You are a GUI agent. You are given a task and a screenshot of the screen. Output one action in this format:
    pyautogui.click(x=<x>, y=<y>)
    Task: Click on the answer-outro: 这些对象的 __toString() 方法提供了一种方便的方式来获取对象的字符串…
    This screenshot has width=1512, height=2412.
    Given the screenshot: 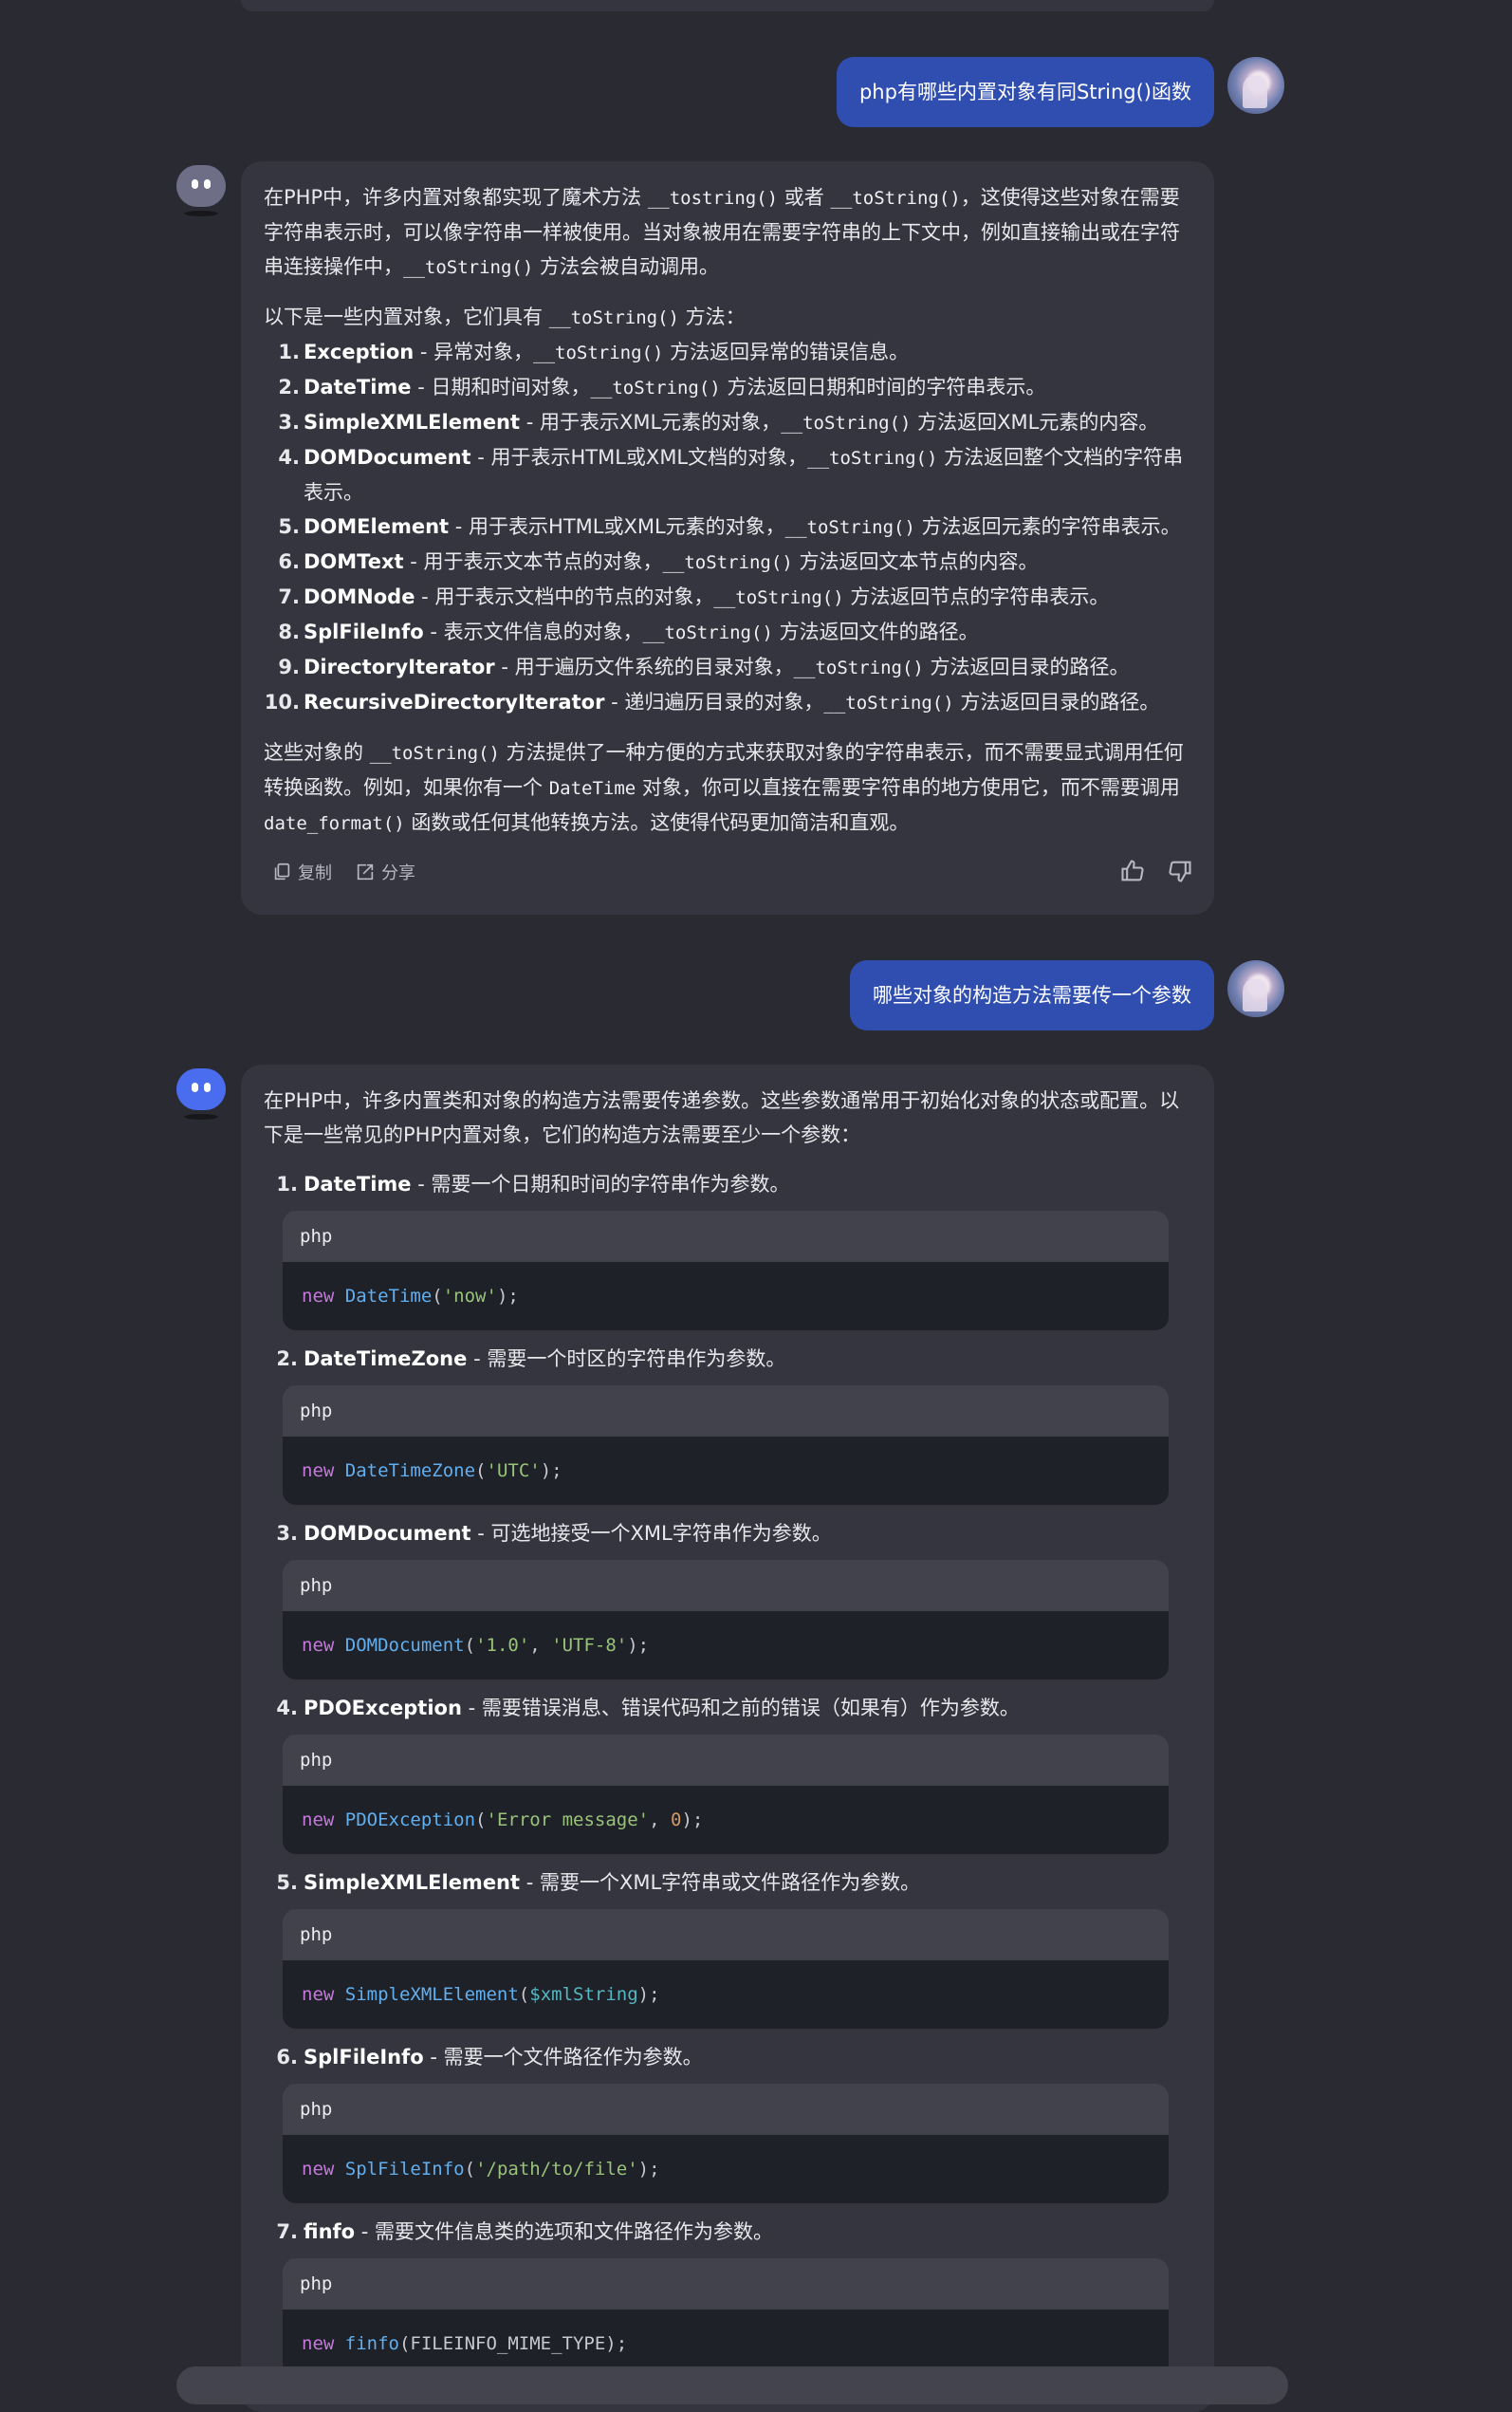 What is the action you would take?
    pyautogui.click(x=724, y=787)
    